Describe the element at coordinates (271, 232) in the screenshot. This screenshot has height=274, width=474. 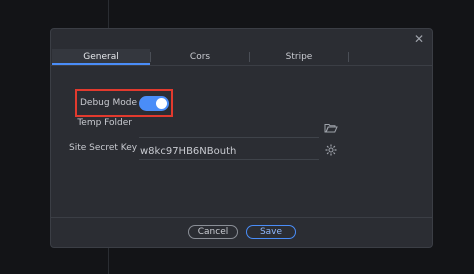
I see `save-button: Save` at that location.